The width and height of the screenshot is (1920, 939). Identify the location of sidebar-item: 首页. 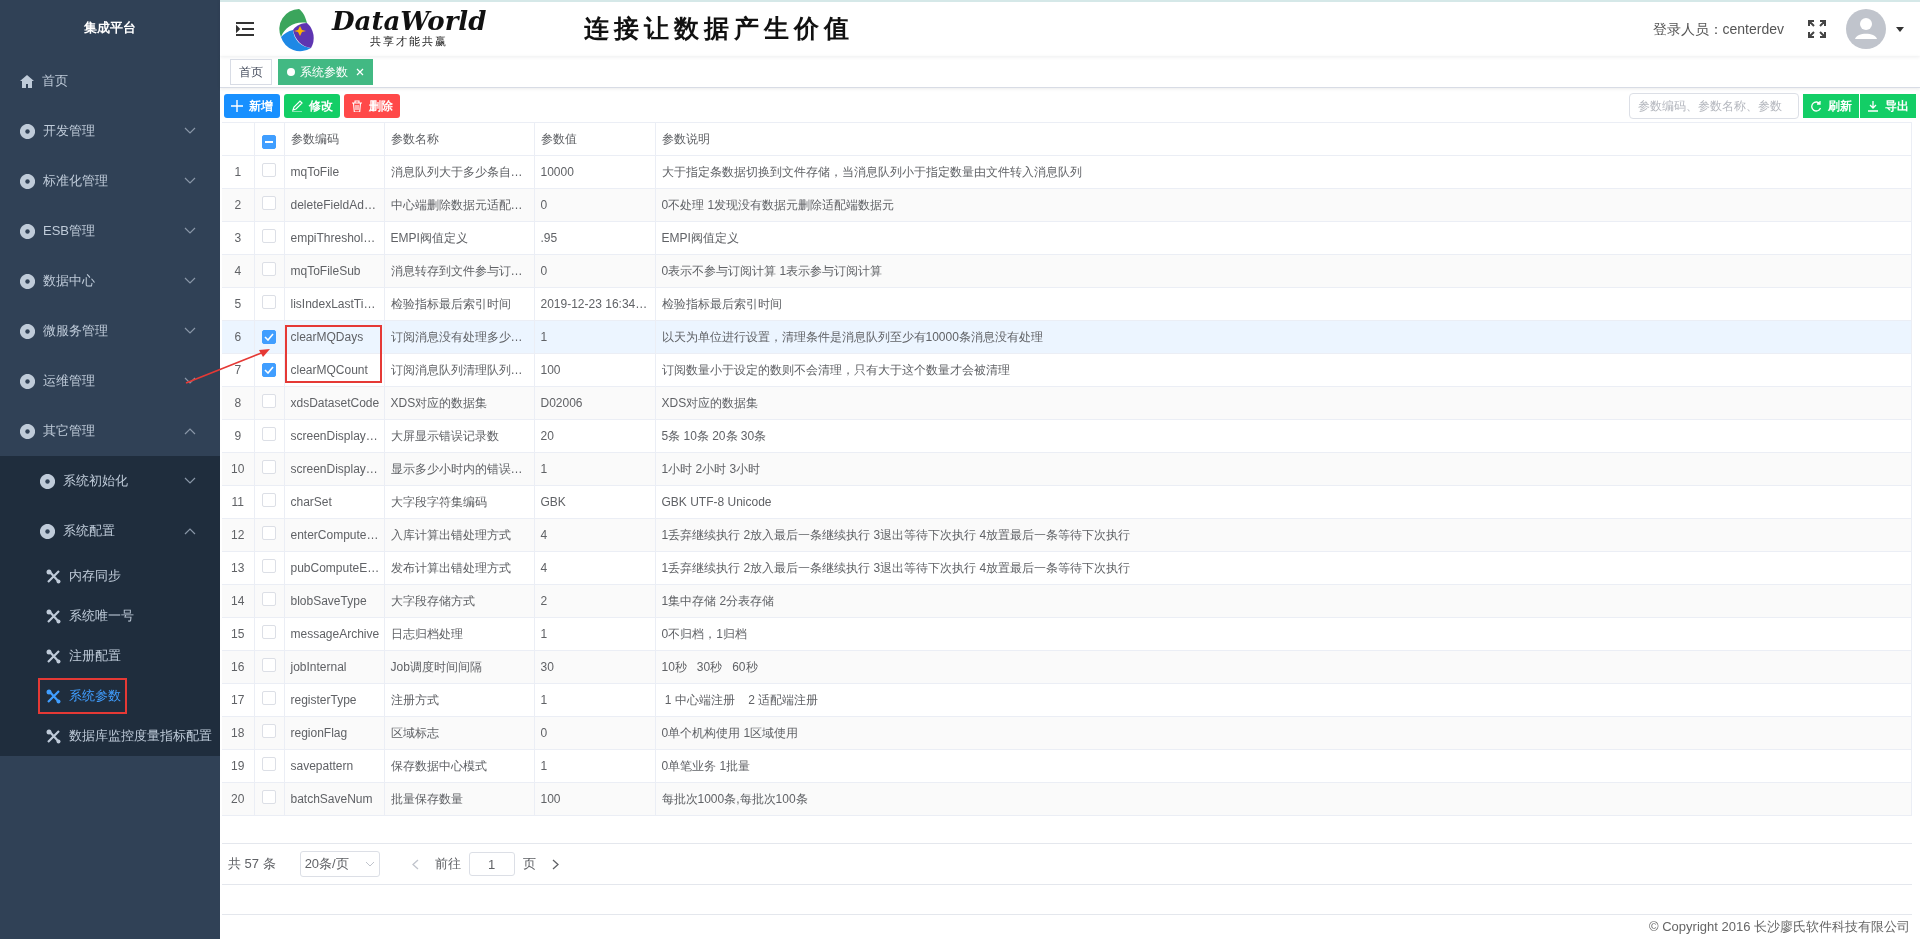
(110, 81).